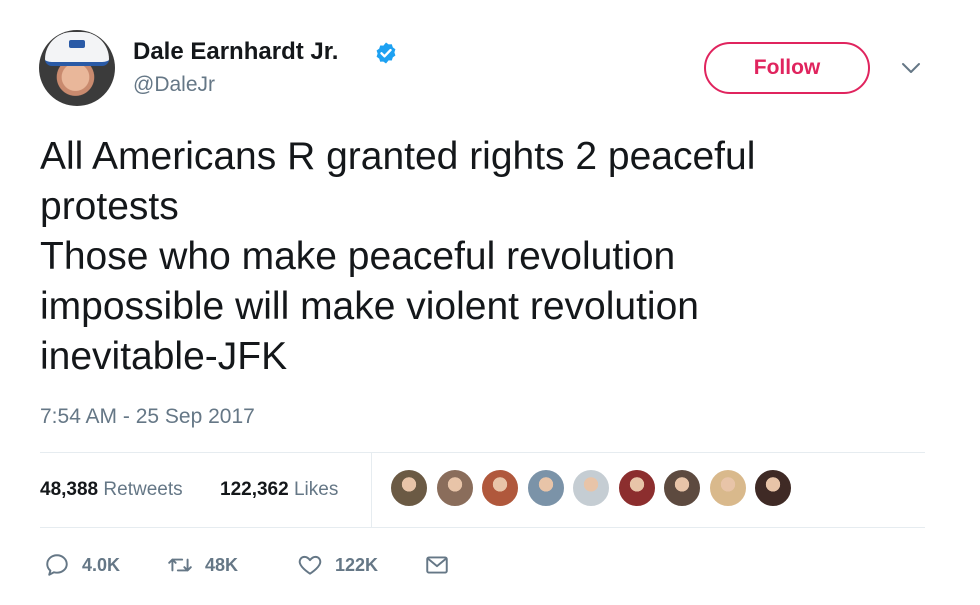 This screenshot has height=605, width=980. Describe the element at coordinates (69, 489) in the screenshot. I see `retweets-count: 48,388` at that location.